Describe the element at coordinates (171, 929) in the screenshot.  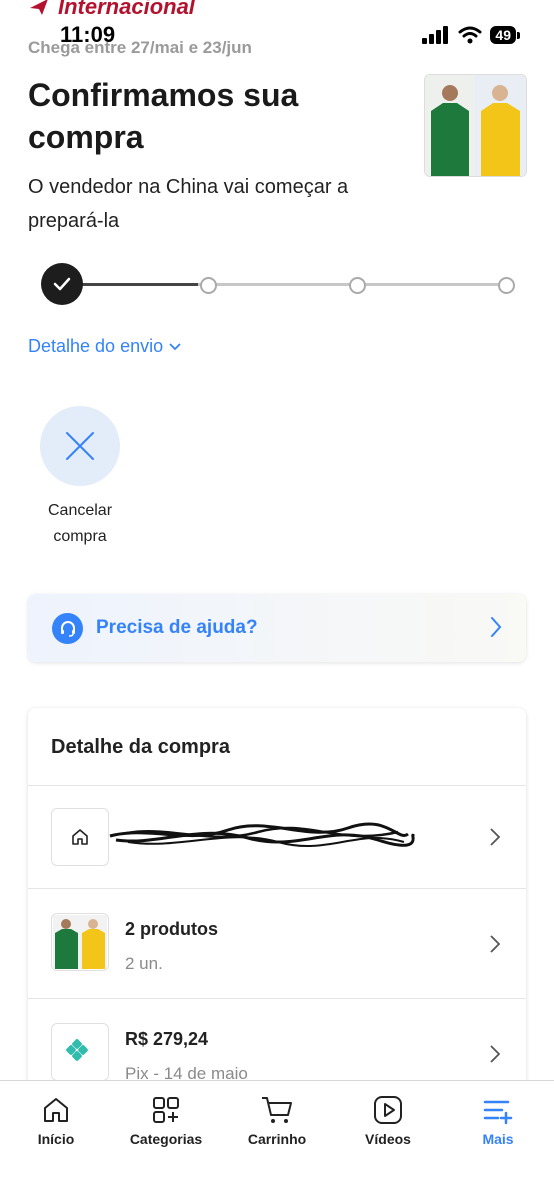
I see `products-count: 2 produtos` at that location.